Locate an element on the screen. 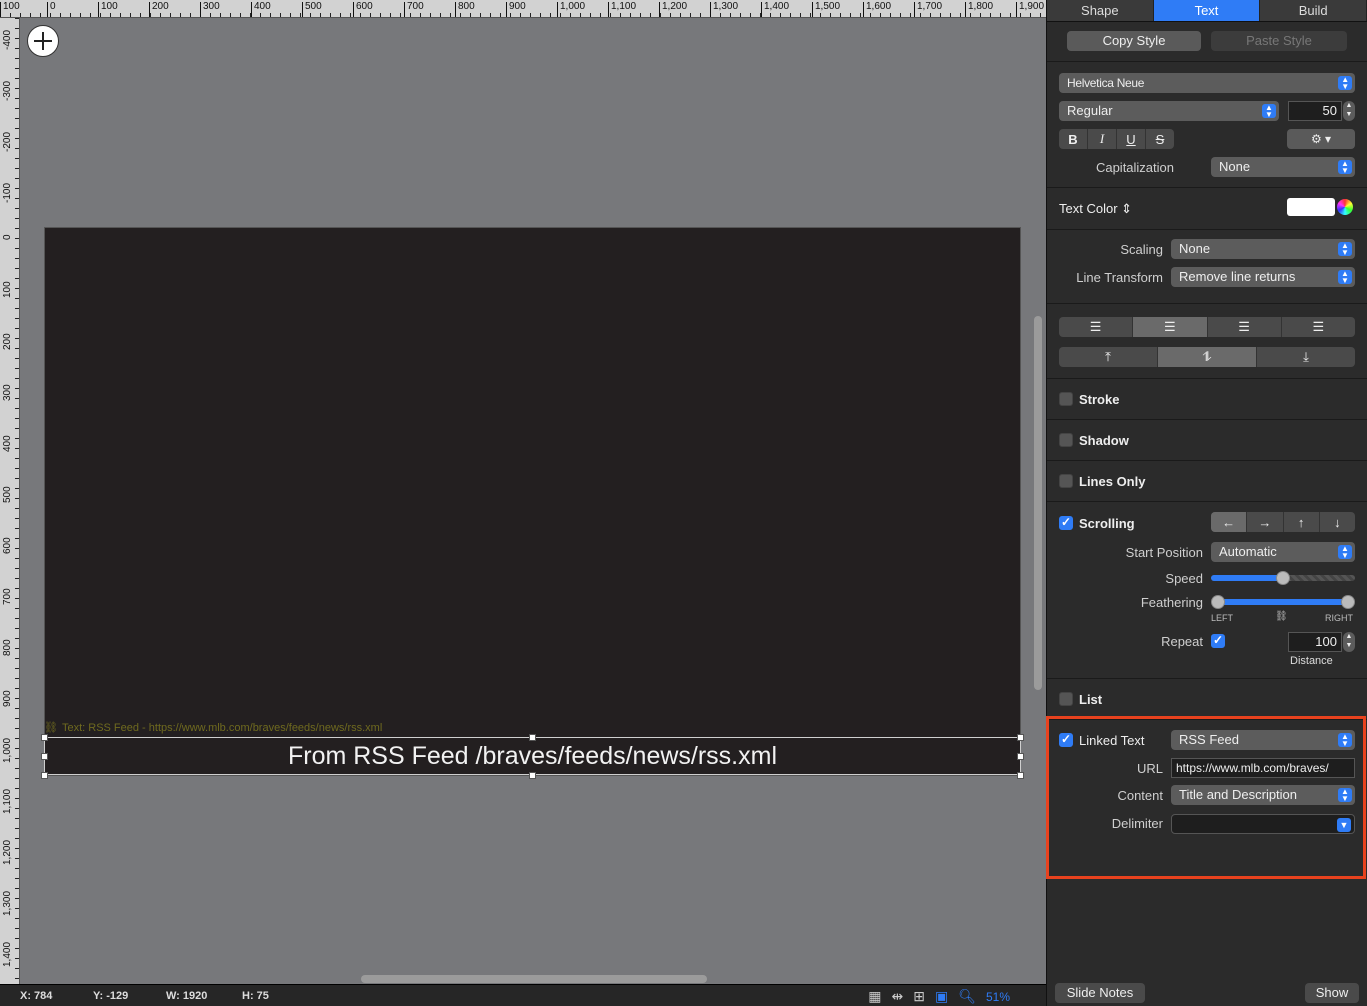 Image resolution: width=1367 pixels, height=1006 pixels. italic-button: I is located at coordinates (1102, 139).